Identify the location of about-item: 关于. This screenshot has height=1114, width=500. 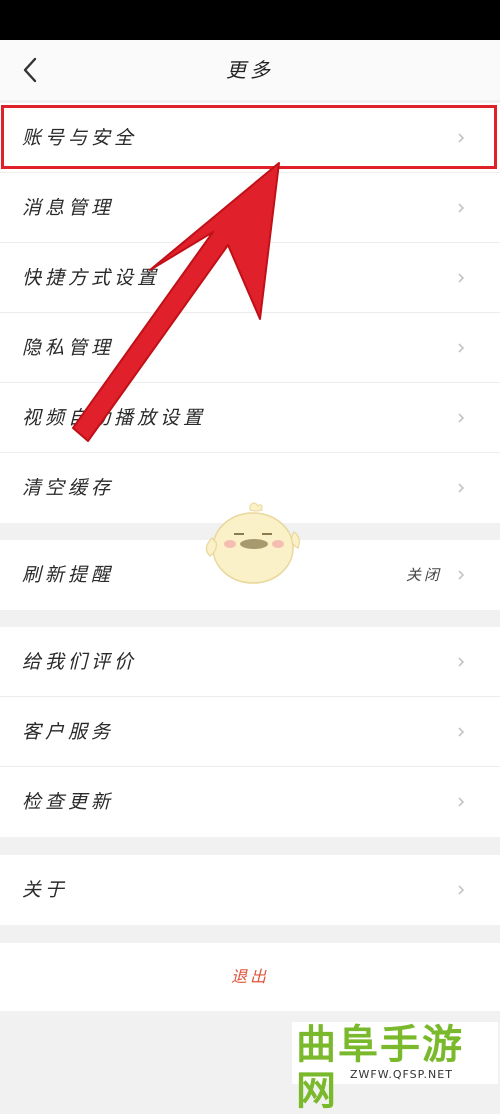
(250, 890).